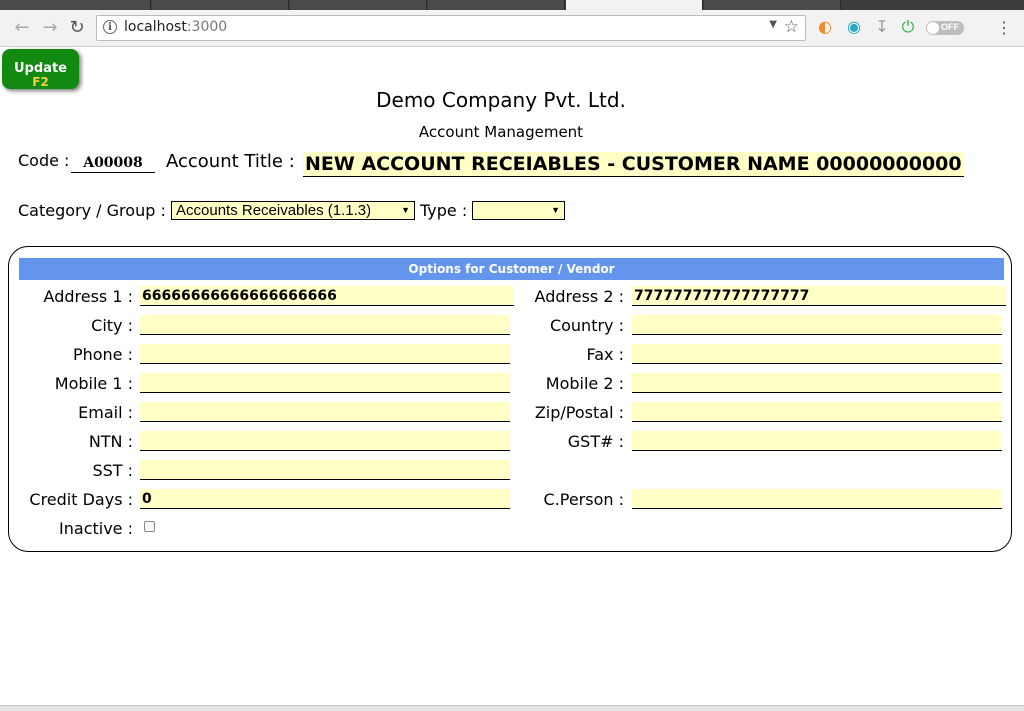 The width and height of the screenshot is (1024, 711). What do you see at coordinates (325, 441) in the screenshot?
I see `ntn-input` at bounding box center [325, 441].